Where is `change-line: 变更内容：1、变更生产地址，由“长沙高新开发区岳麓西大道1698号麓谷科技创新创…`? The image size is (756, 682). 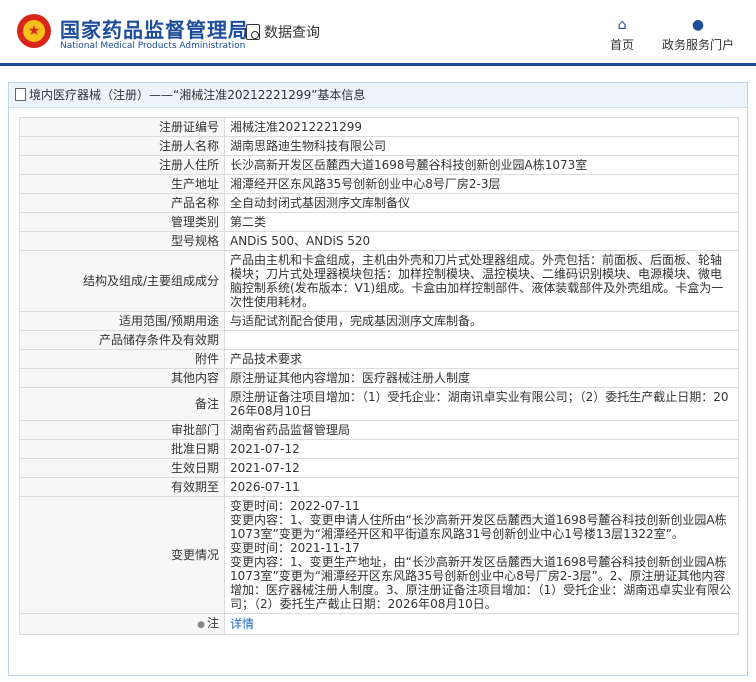 change-line: 变更内容：1、变更生产地址，由“长沙高新开发区岳麓西大道1698号麓谷科技创新创… is located at coordinates (481, 583).